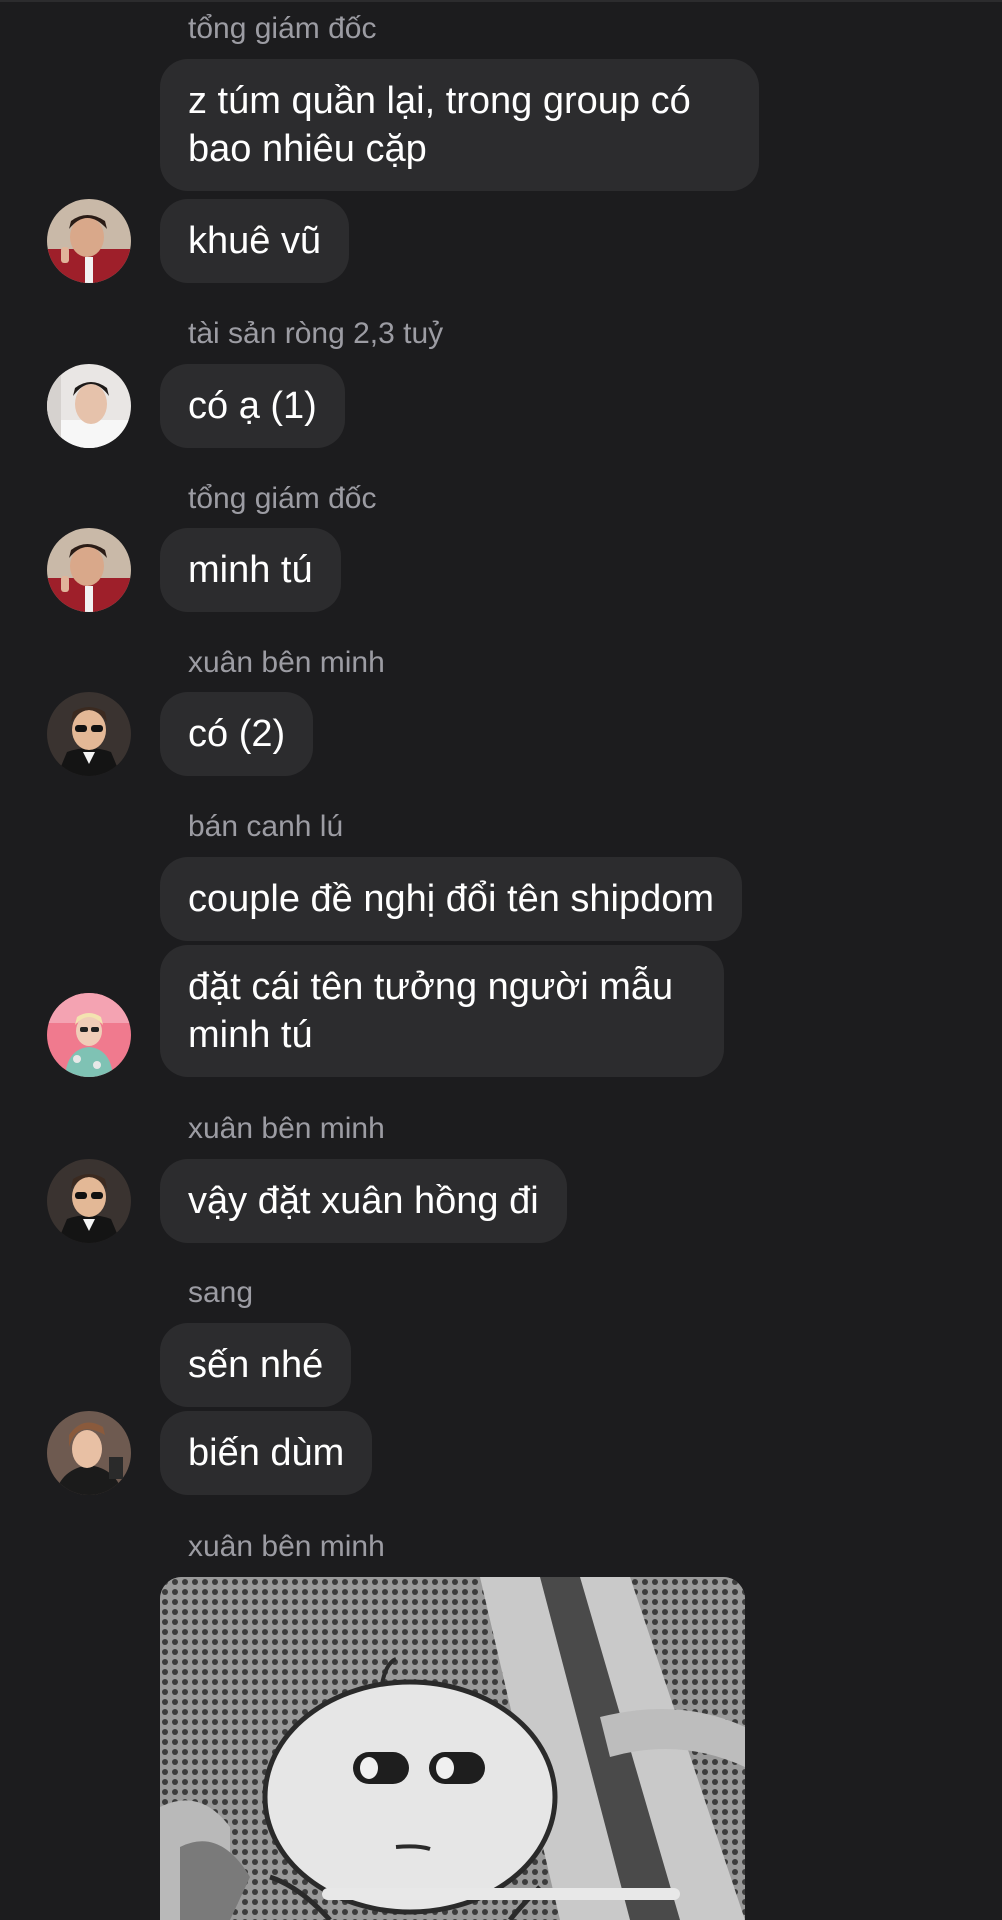 The image size is (1002, 1920). Describe the element at coordinates (501, 1894) in the screenshot. I see `home-indicator` at that location.